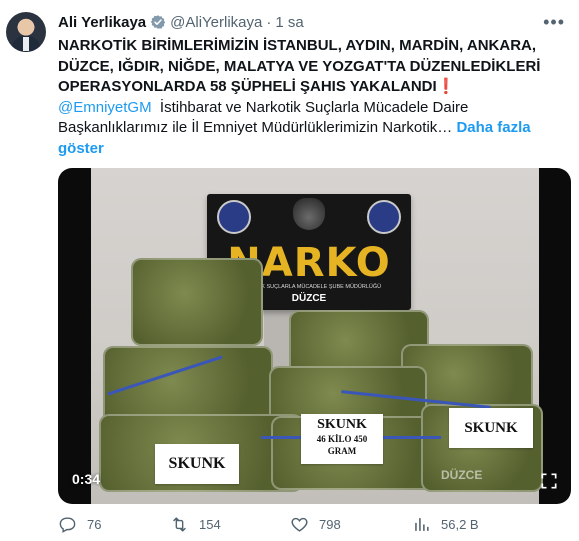 The width and height of the screenshot is (579, 541). I want to click on evidence-label-right: SKUNK, so click(491, 428).